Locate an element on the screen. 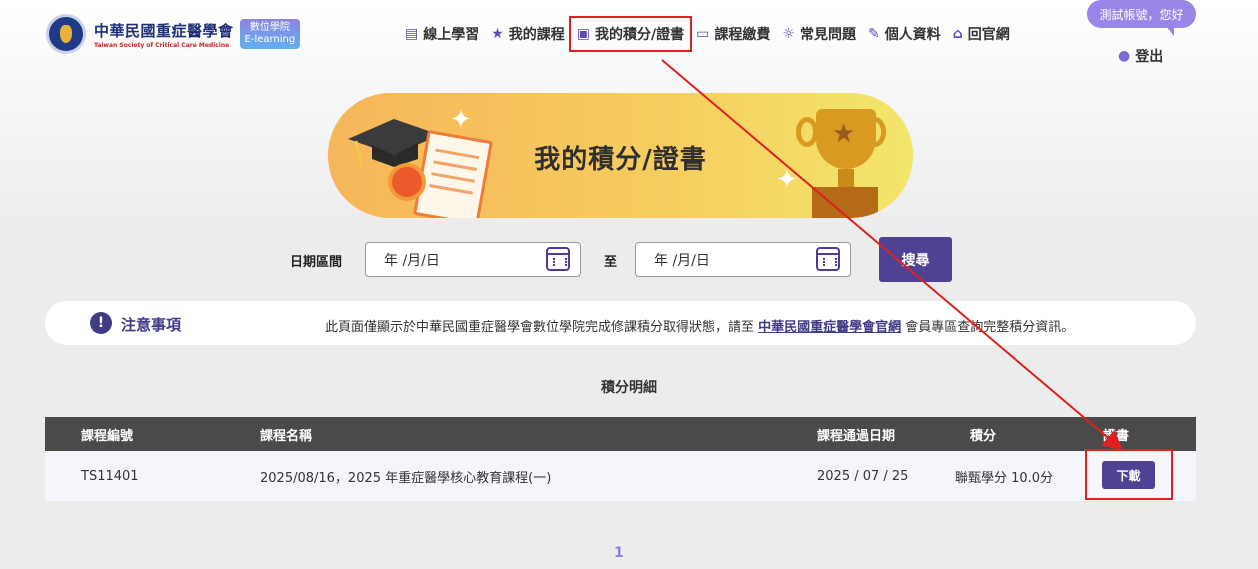 This screenshot has width=1258, height=569. date-to-input: 年 /月/日 is located at coordinates (743, 259).